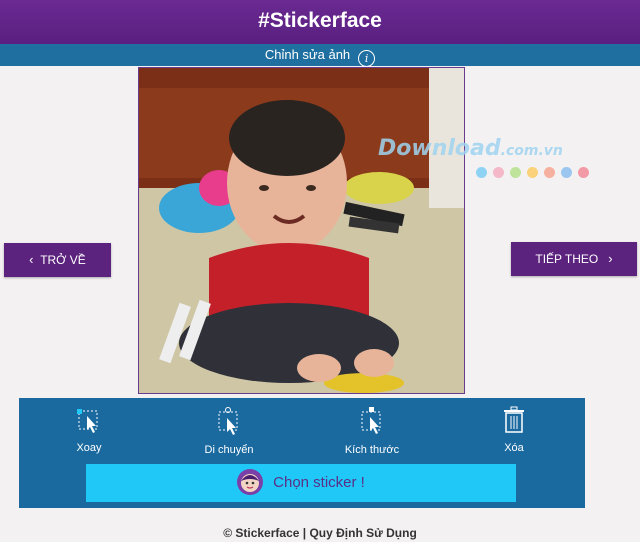  Describe the element at coordinates (610, 258) in the screenshot. I see `chevron-right-icon: ›` at that location.